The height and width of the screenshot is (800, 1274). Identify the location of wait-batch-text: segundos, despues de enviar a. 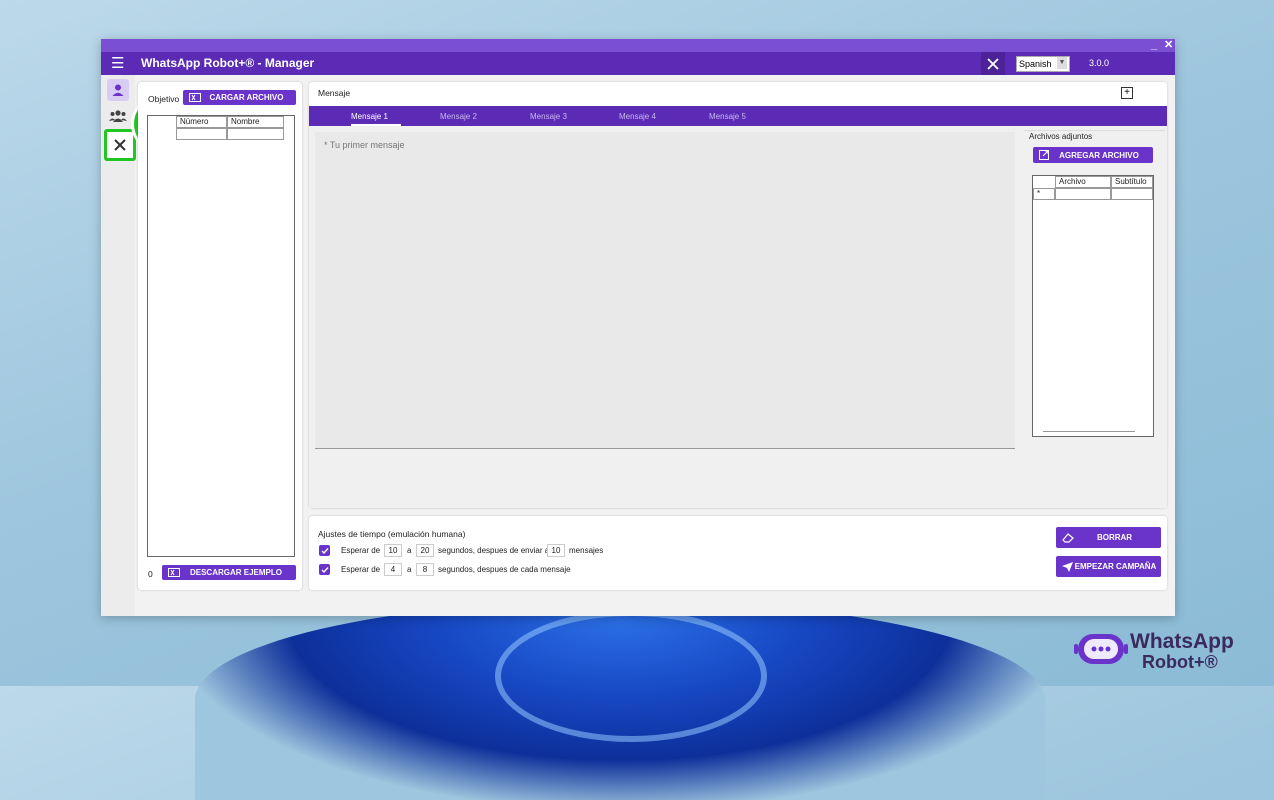
(494, 550).